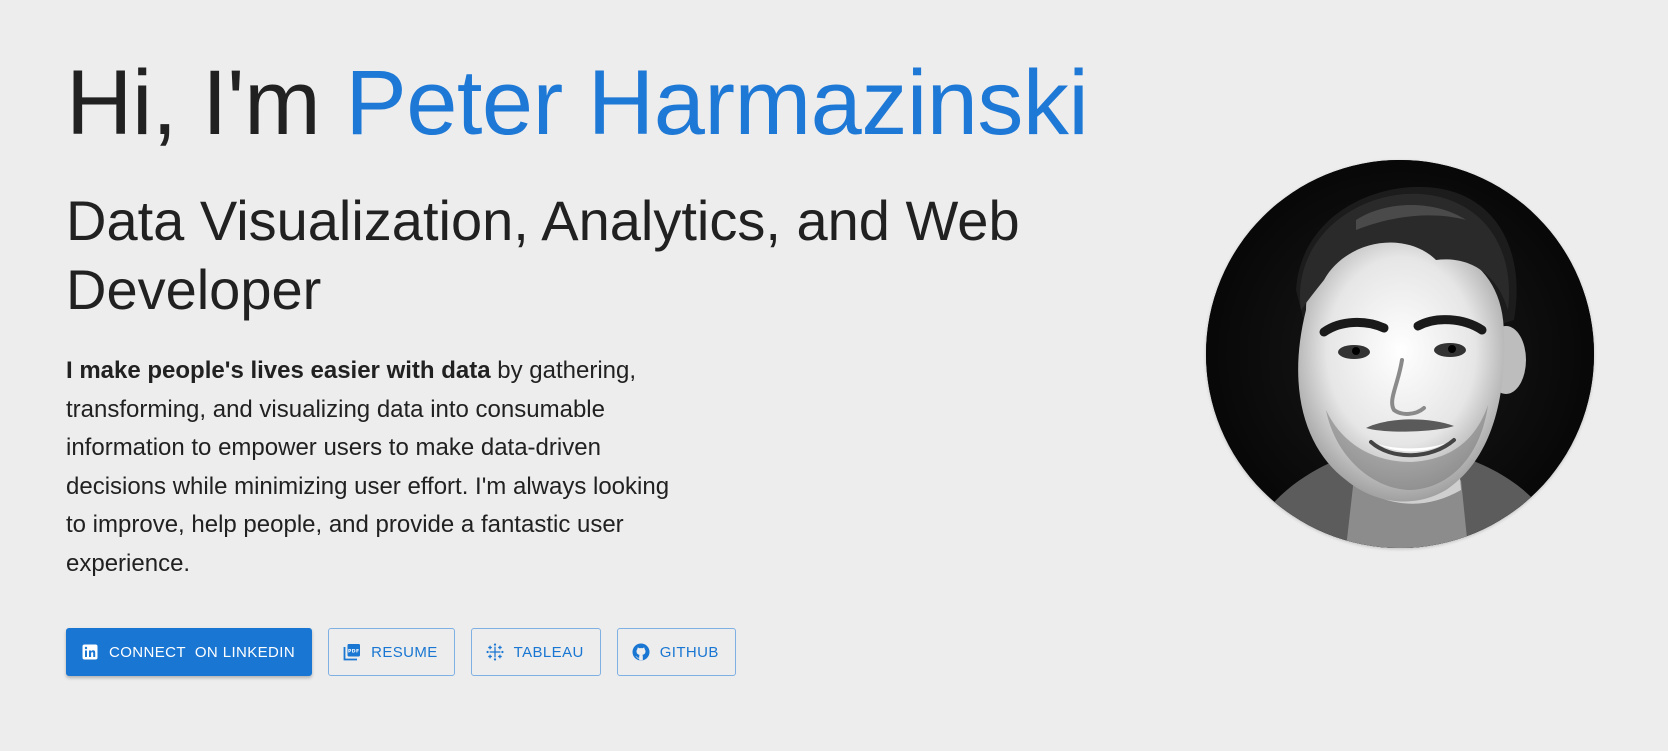  I want to click on github-button: GITHUB, so click(676, 652).